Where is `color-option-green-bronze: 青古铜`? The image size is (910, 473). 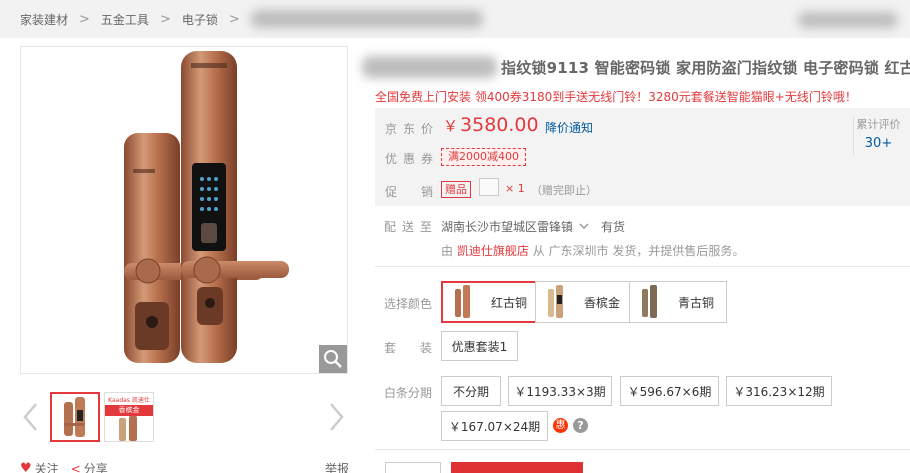 color-option-green-bronze: 青古铜 is located at coordinates (678, 302).